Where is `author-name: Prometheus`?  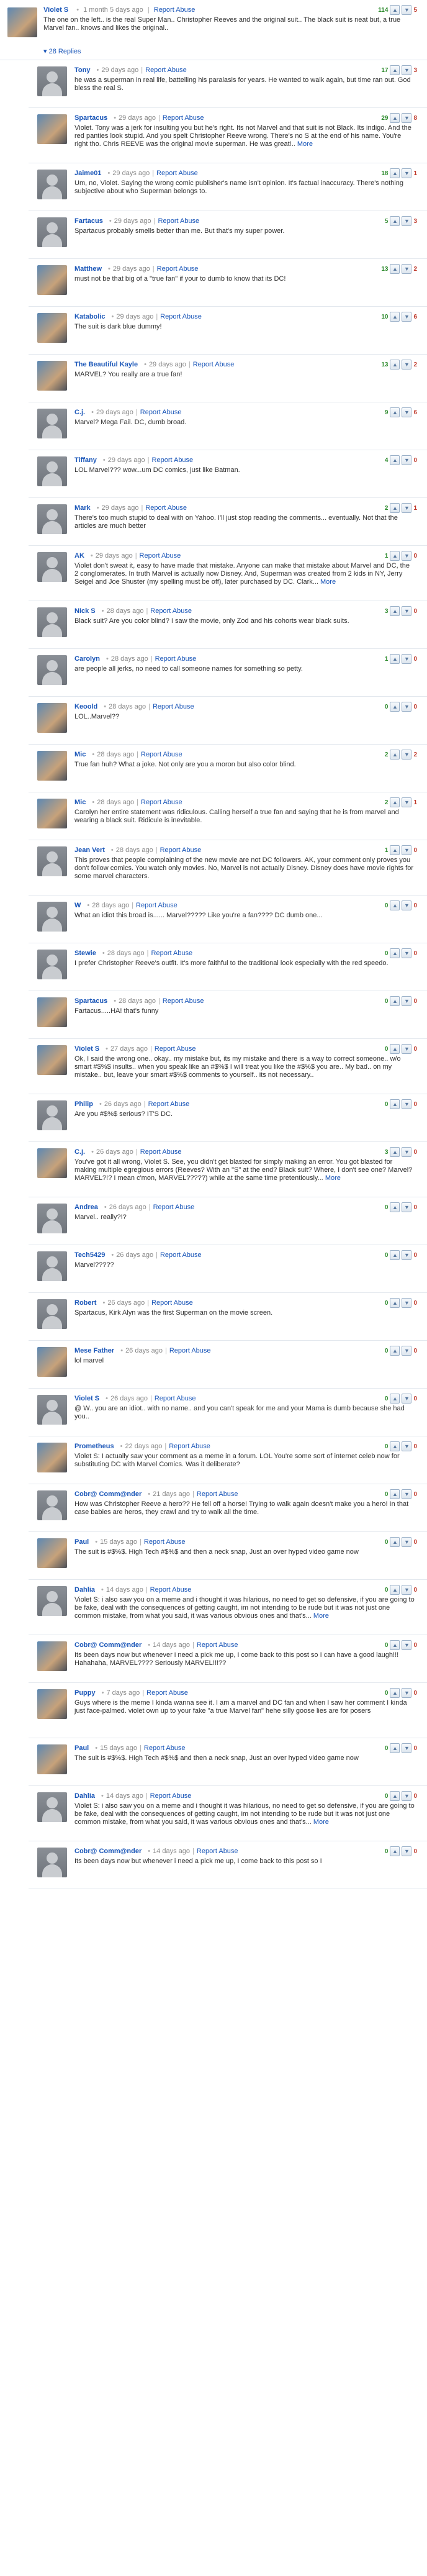
author-name: Prometheus is located at coordinates (94, 1446).